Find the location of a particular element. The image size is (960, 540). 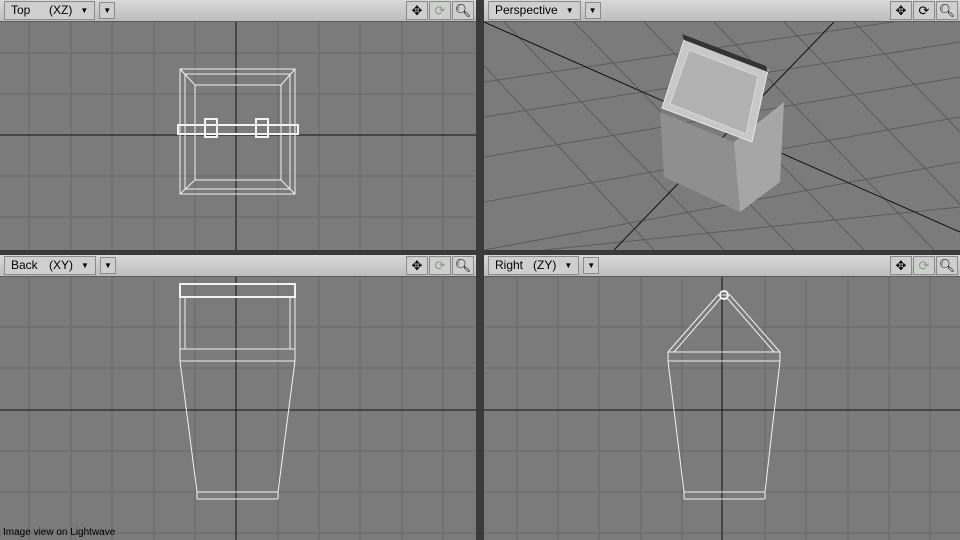

viewport-header: Back (XY) ▼ ▼ ✥ ⟳ 🔍︎ is located at coordinates (238, 266).